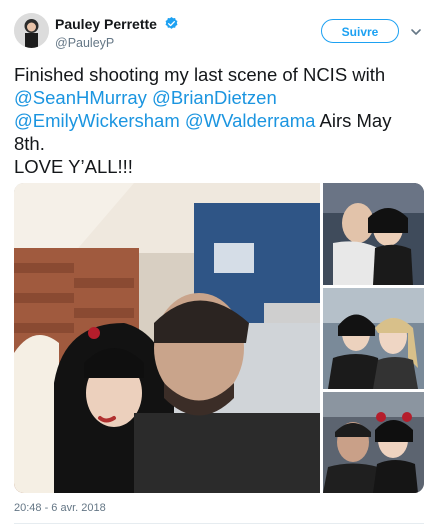 The width and height of the screenshot is (439, 528). Describe the element at coordinates (250, 120) in the screenshot. I see `mention-link: @WValderrama` at that location.